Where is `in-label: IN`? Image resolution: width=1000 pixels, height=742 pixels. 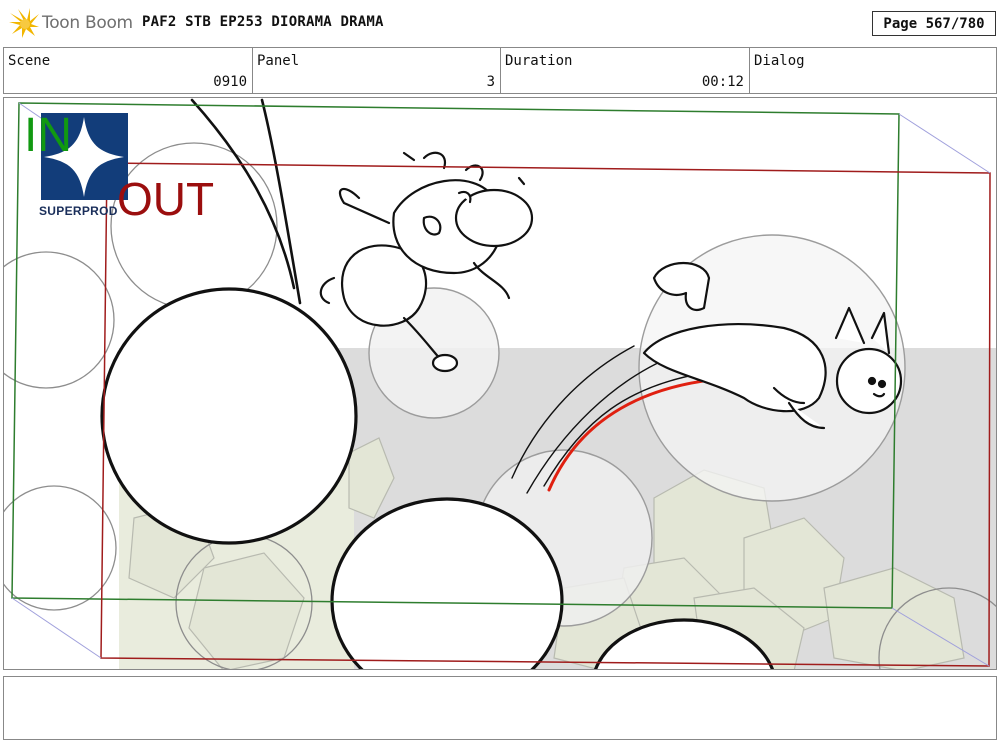
in-label: IN is located at coordinates (48, 135).